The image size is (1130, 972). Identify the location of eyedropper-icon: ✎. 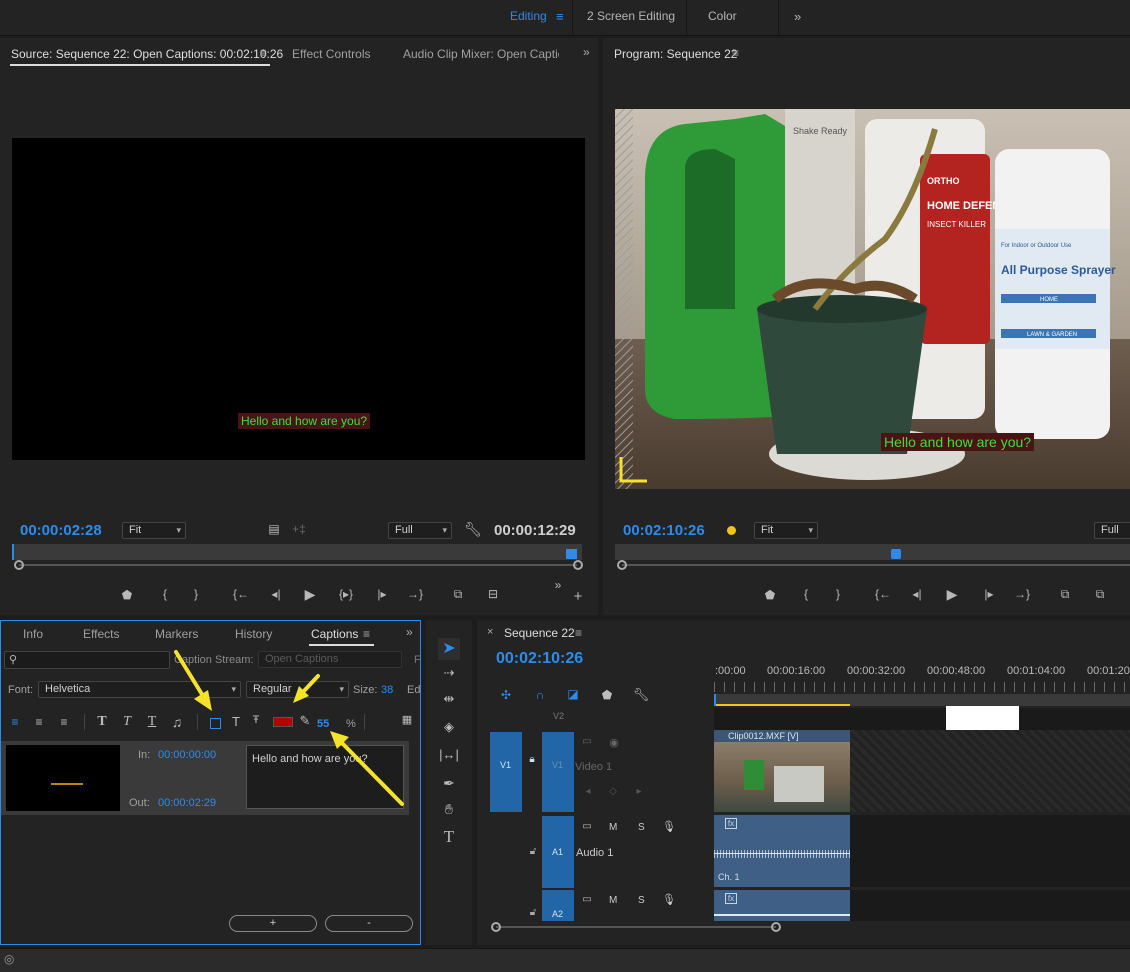
(305, 721).